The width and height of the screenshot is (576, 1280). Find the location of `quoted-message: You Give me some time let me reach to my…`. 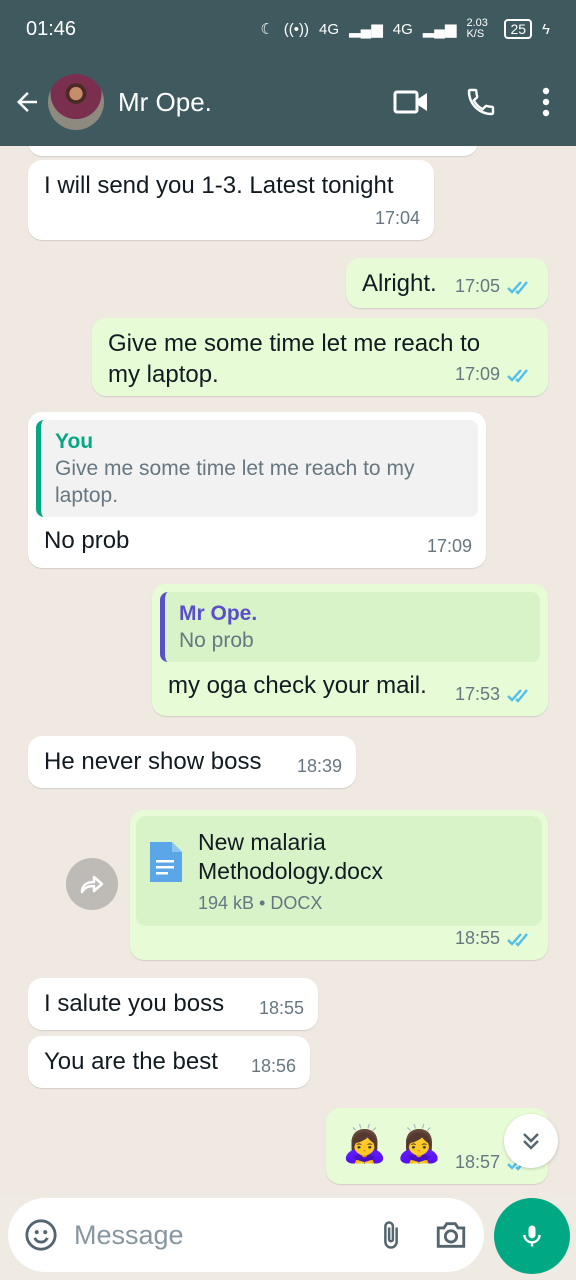

quoted-message: You Give me some time let me reach to my… is located at coordinates (257, 468).